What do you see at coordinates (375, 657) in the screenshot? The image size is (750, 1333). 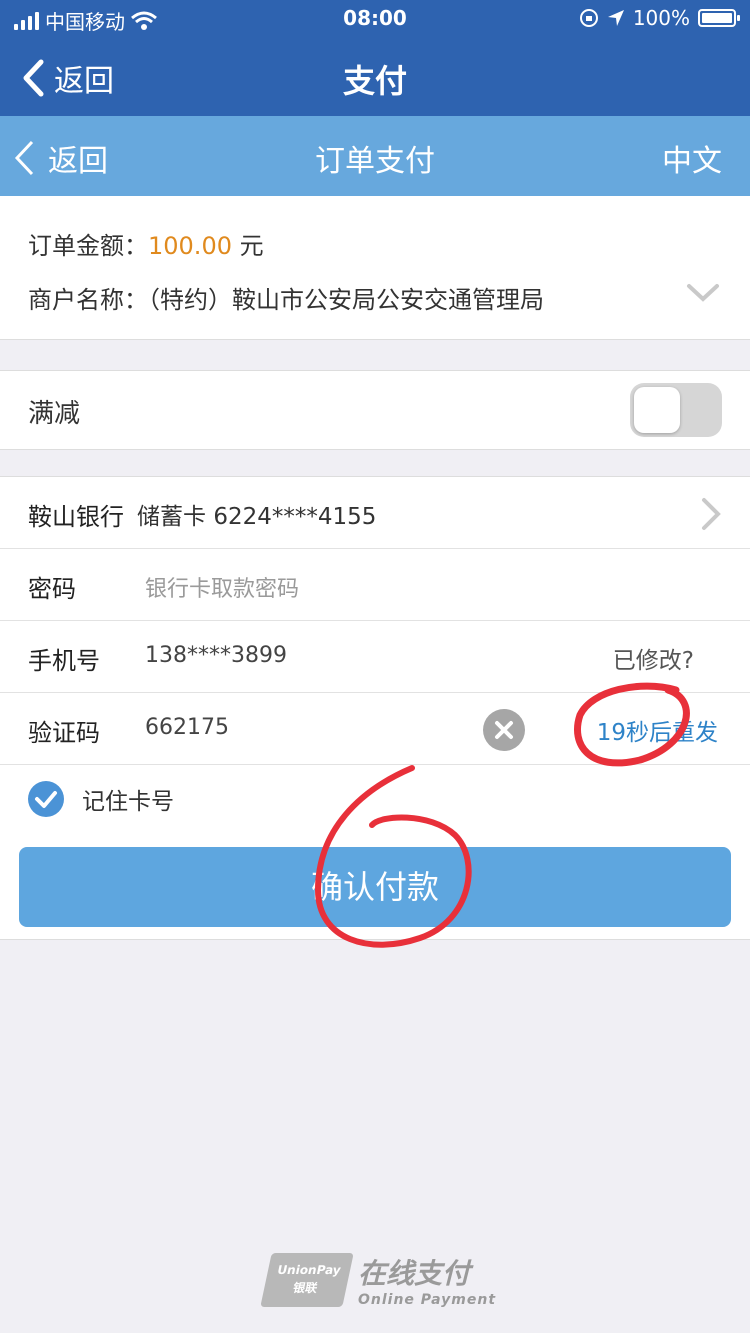 I see `phone-row: 手机号 138****3899 已修改?` at bounding box center [375, 657].